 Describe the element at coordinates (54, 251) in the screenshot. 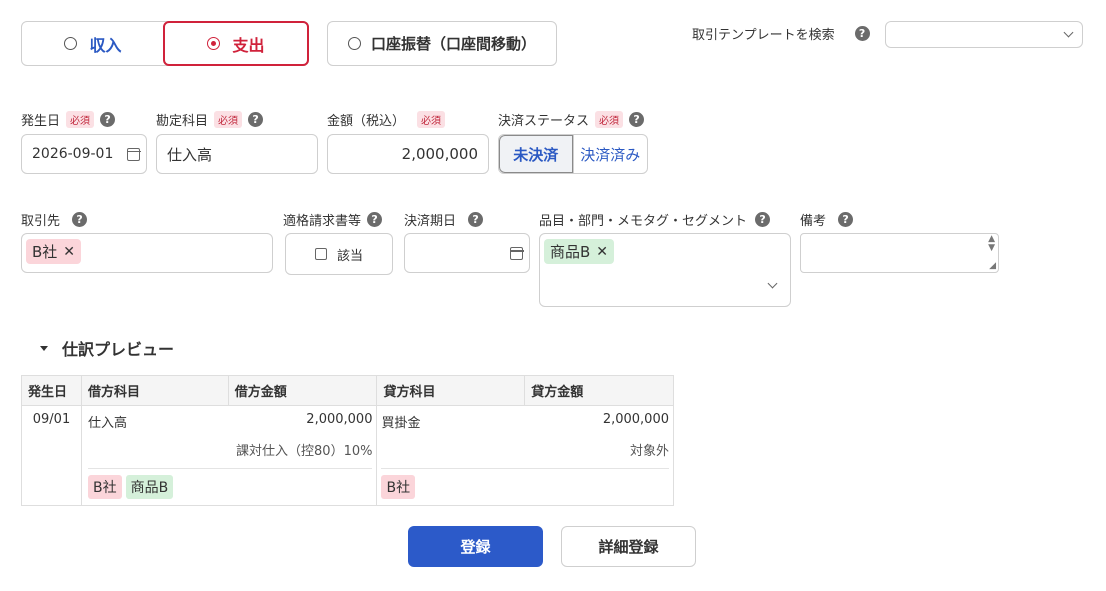

I see `partner-chip: B社 ✕` at that location.